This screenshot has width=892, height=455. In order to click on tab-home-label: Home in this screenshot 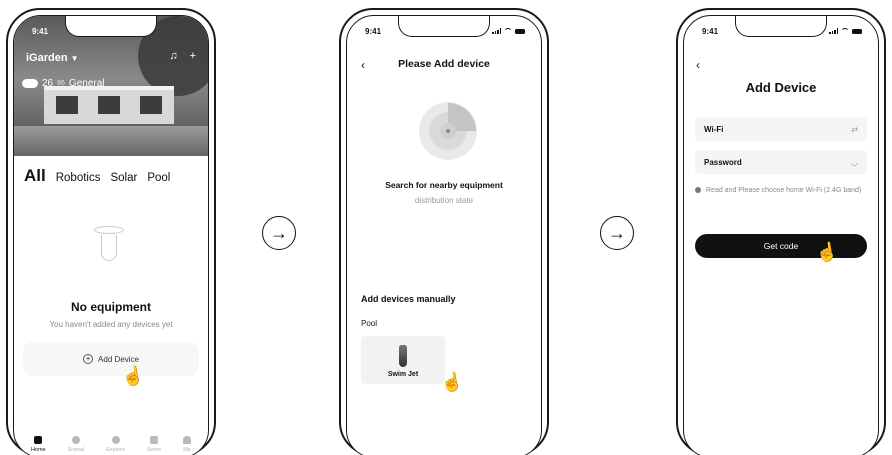, I will do `click(38, 450)`.